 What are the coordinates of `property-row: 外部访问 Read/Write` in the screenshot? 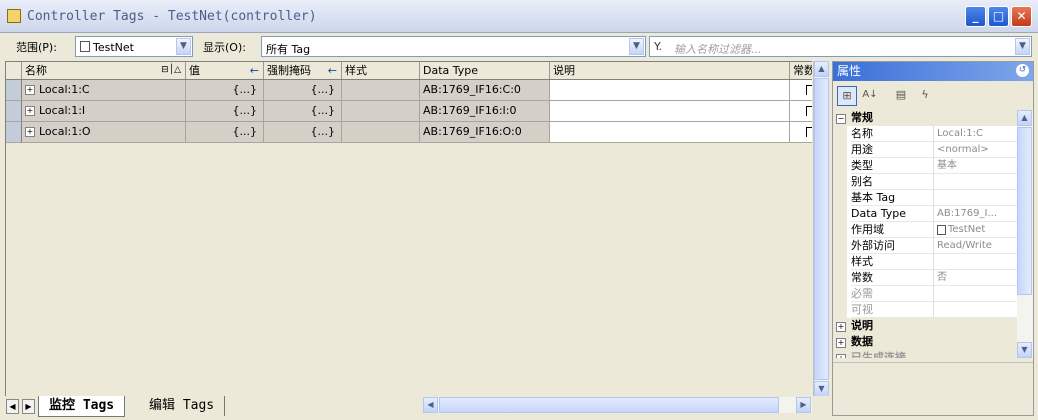 It's located at (925, 246).